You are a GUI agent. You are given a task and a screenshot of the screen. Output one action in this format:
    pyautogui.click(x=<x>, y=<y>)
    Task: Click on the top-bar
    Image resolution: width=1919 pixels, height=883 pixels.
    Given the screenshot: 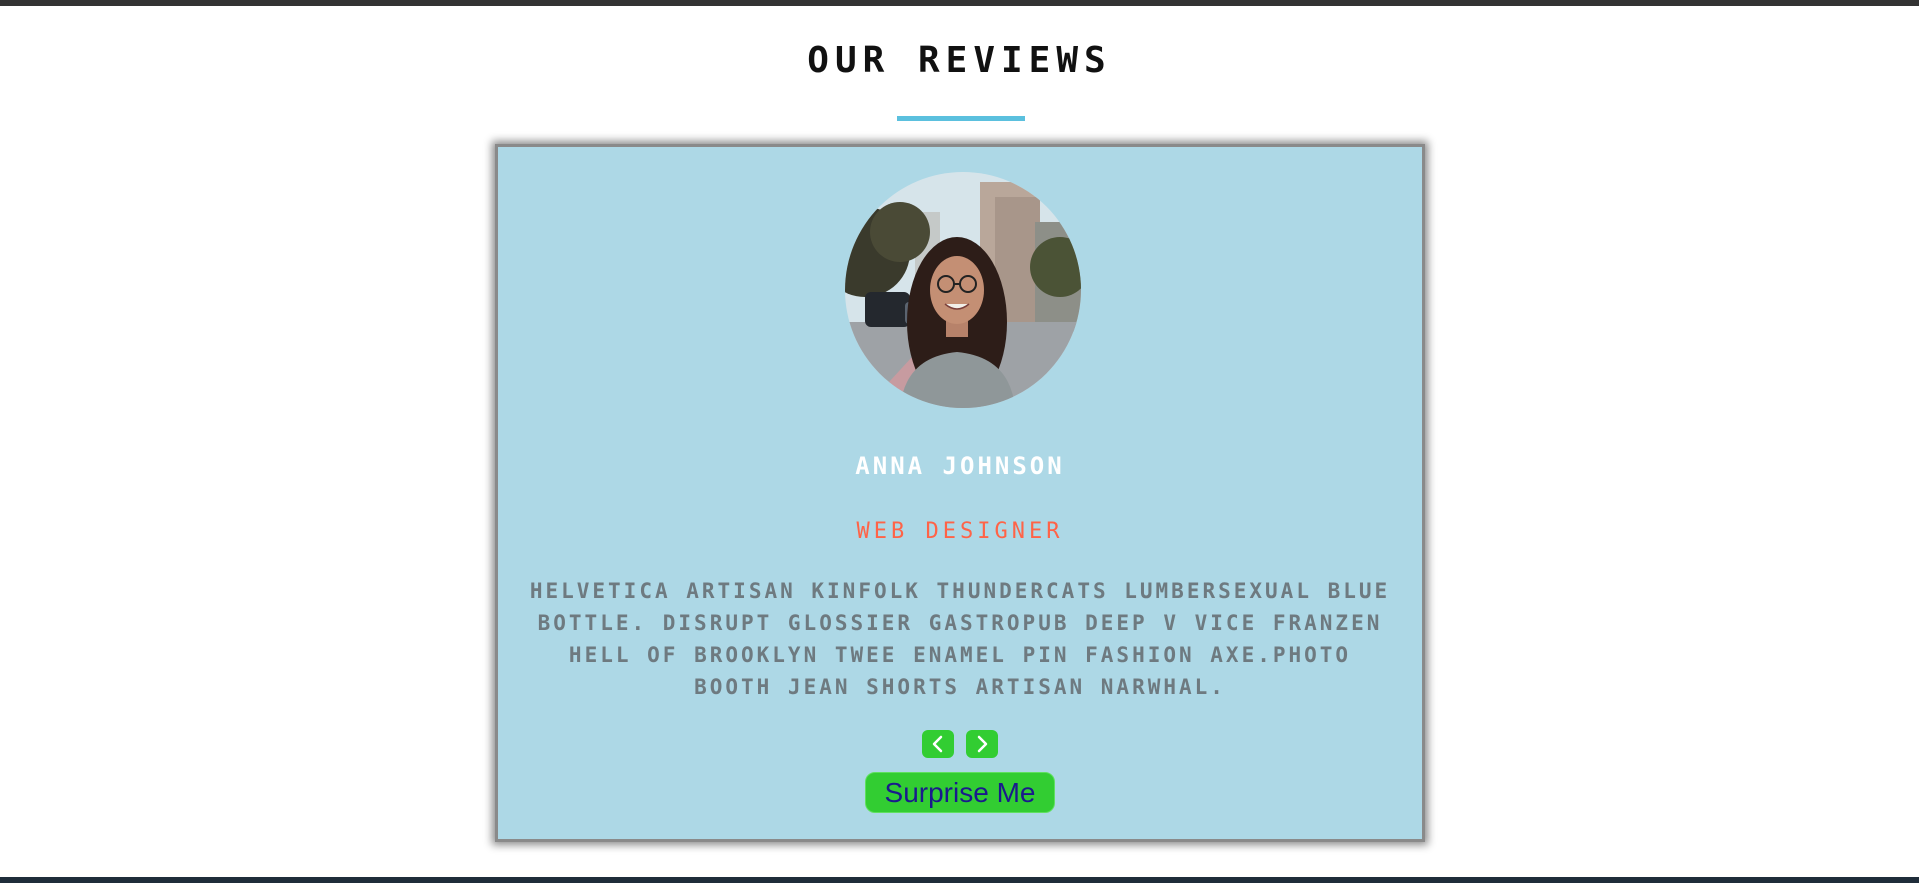 What is the action you would take?
    pyautogui.click(x=959, y=3)
    